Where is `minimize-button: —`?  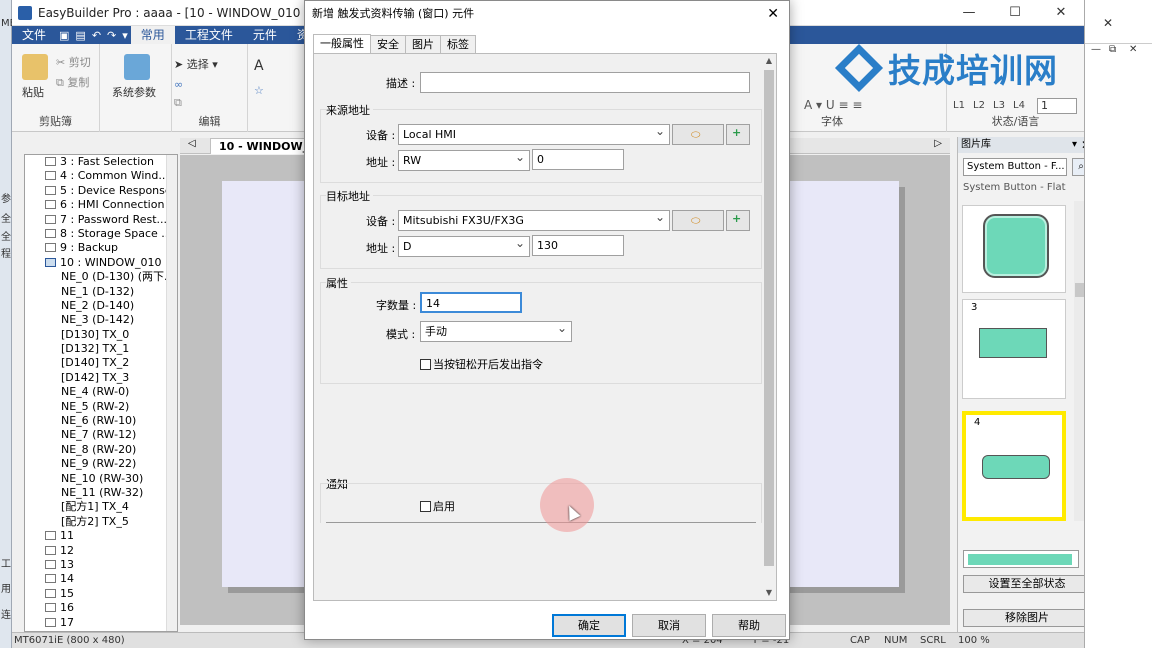 minimize-button: — is located at coordinates (969, 13).